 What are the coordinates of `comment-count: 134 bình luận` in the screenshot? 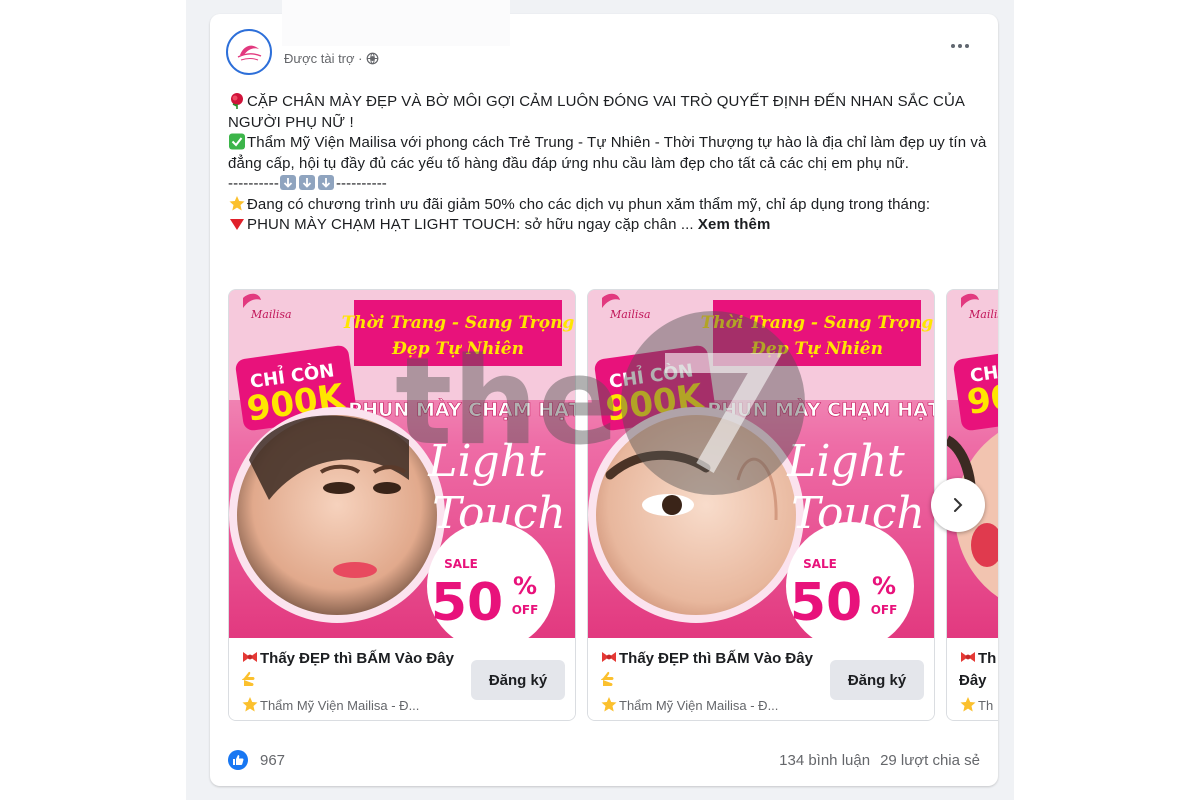 It's located at (824, 760).